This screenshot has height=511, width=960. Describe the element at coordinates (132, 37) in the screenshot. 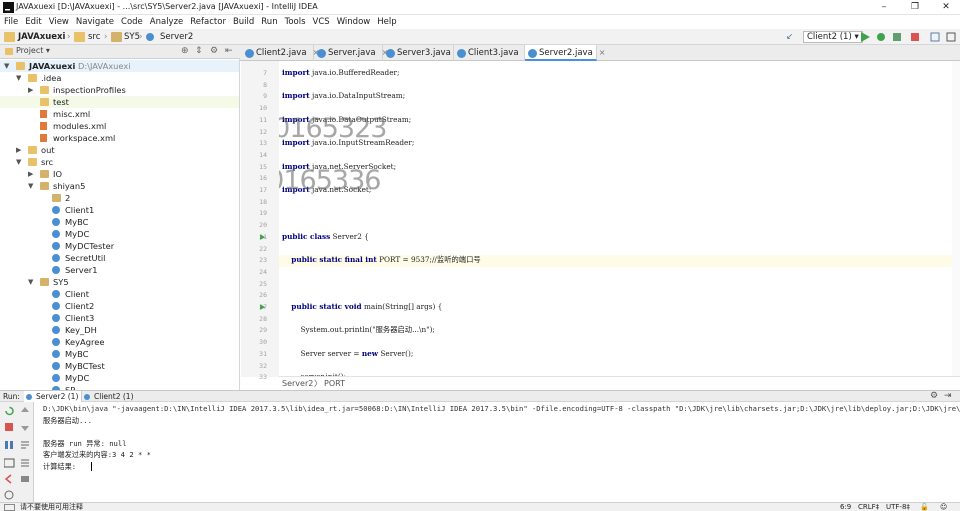

I see `crumb-sy5: SY5` at that location.